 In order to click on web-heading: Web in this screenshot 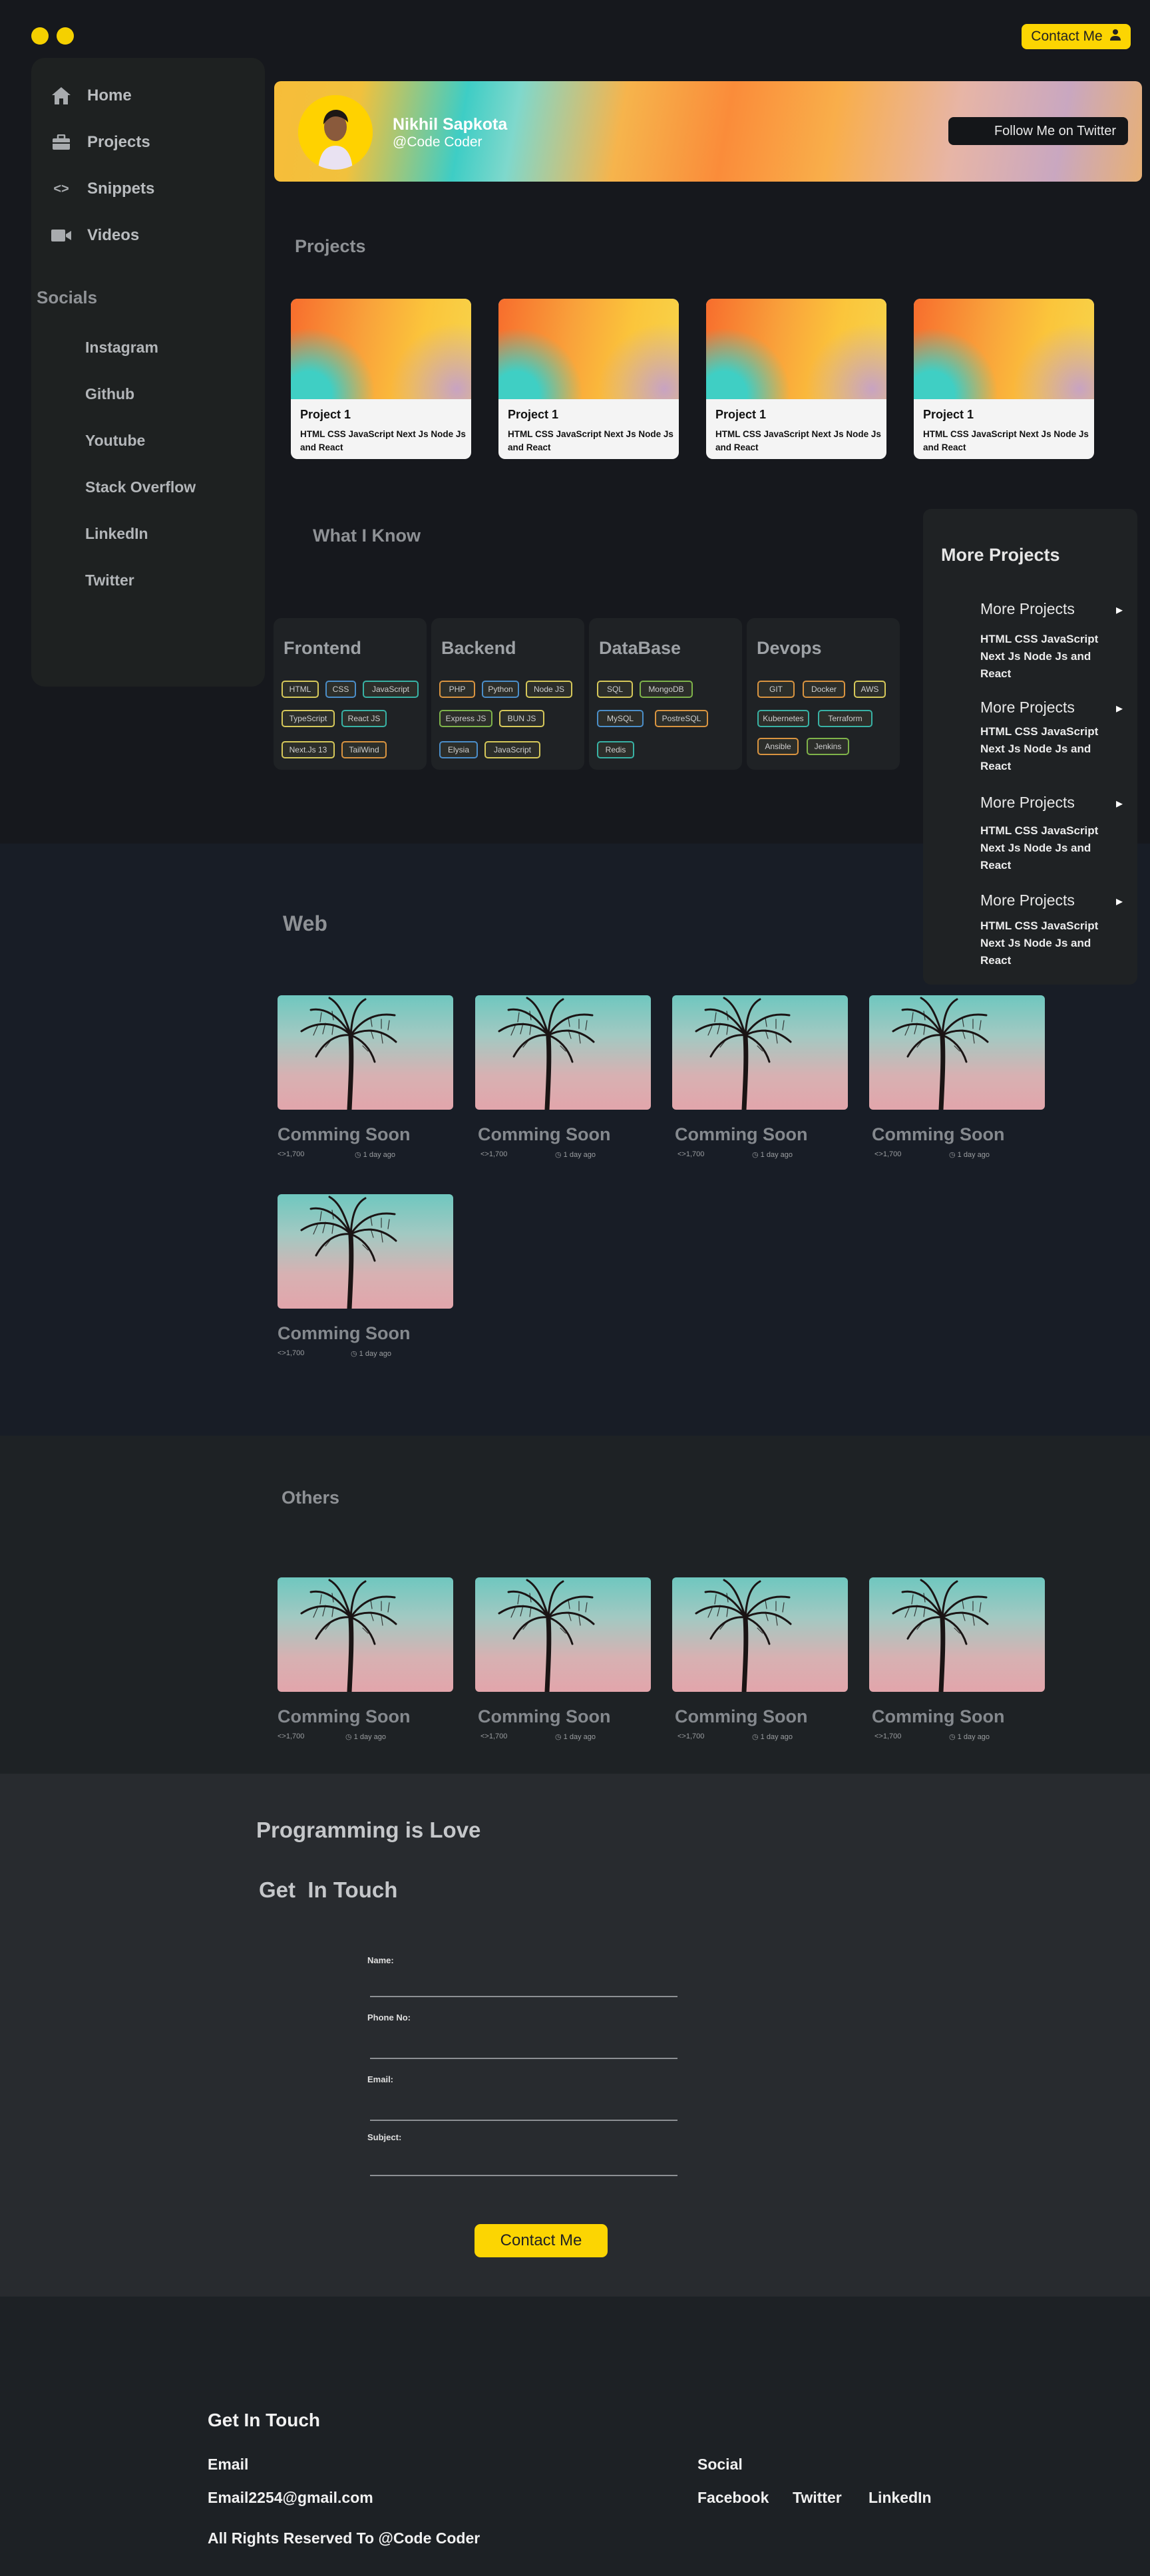, I will do `click(305, 923)`.